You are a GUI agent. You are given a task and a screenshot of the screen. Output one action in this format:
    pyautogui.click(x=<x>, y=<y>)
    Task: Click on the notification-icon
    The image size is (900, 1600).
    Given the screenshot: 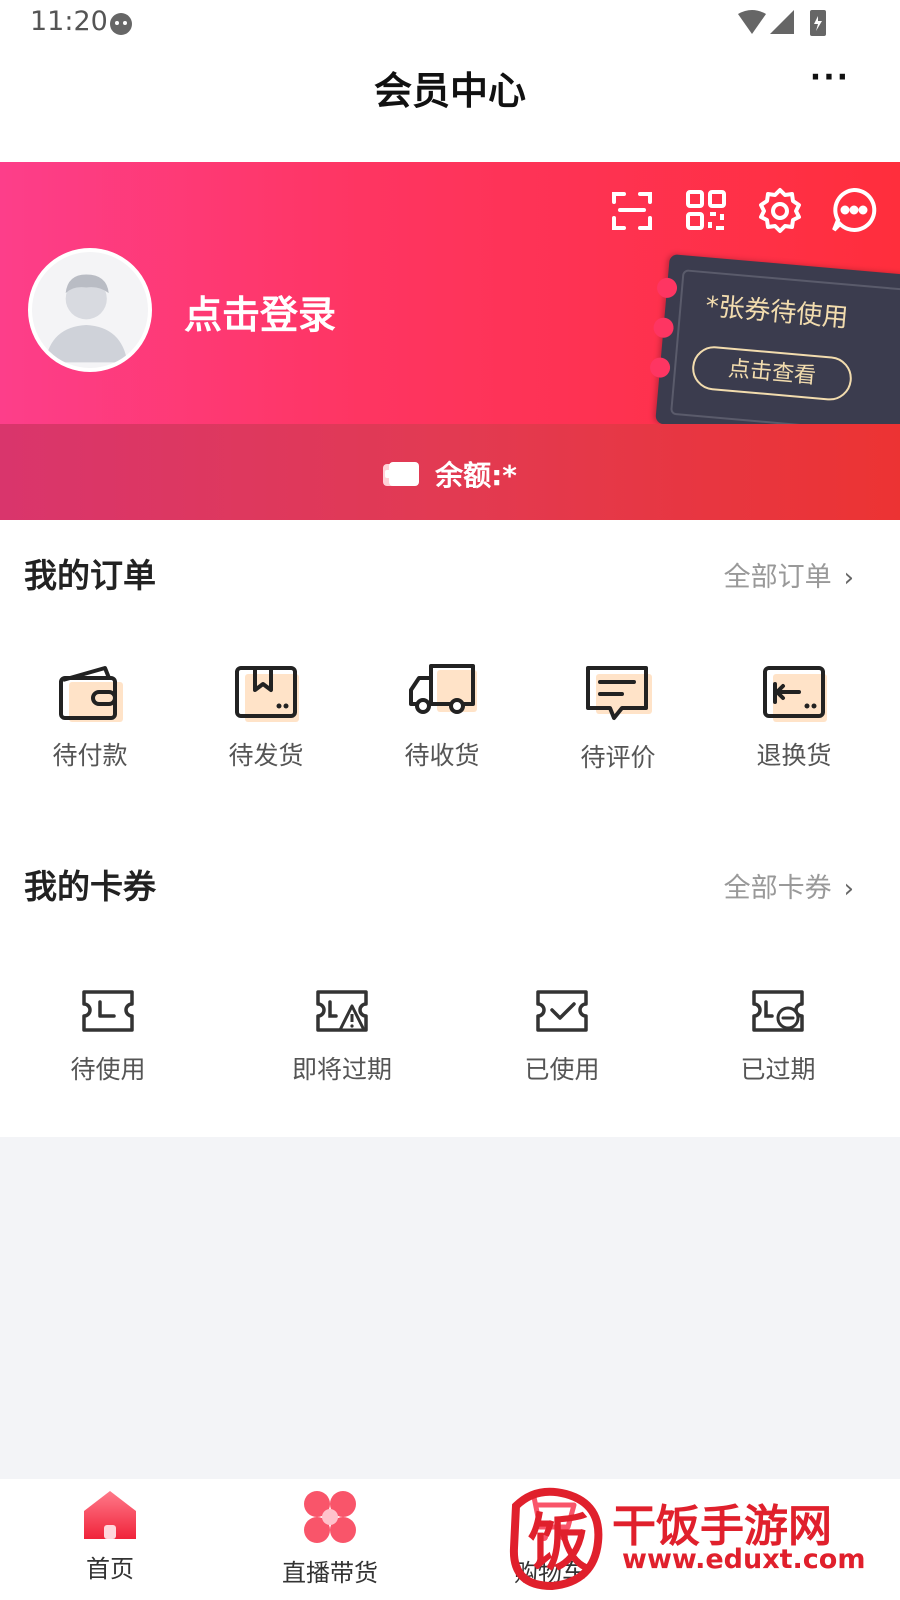 What is the action you would take?
    pyautogui.click(x=121, y=24)
    